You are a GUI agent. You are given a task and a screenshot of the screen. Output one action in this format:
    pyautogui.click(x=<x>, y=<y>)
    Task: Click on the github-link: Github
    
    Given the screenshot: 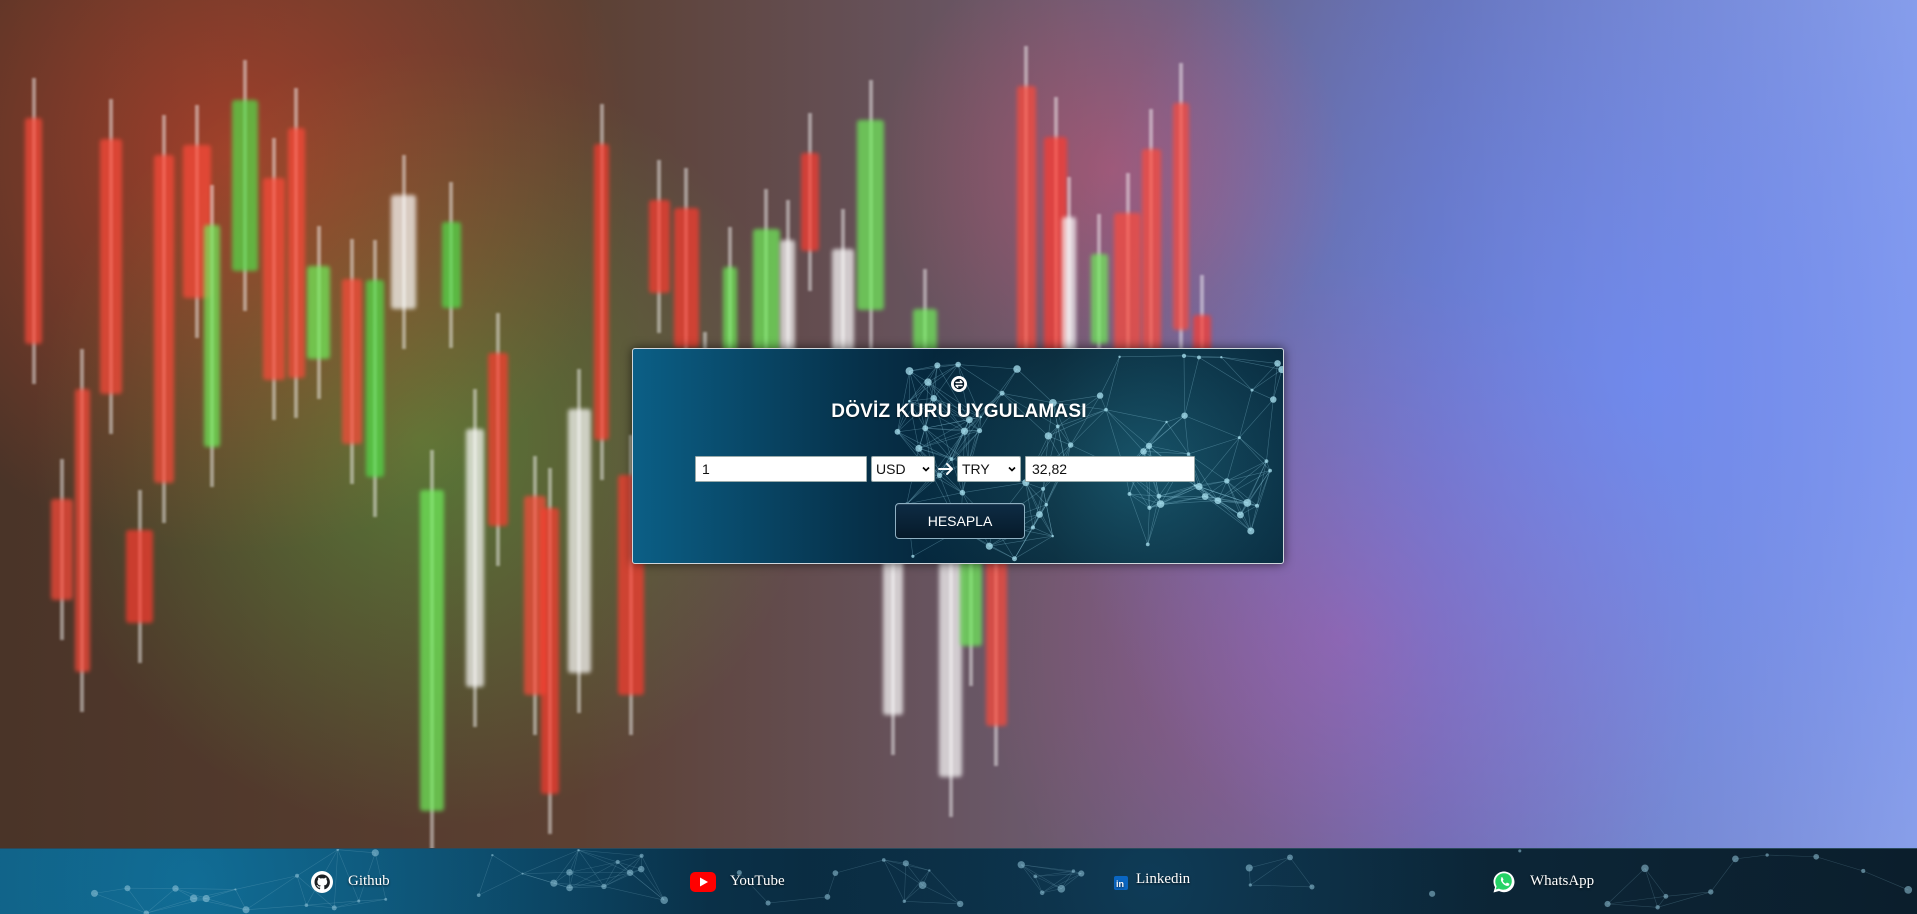 What is the action you would take?
    pyautogui.click(x=350, y=881)
    